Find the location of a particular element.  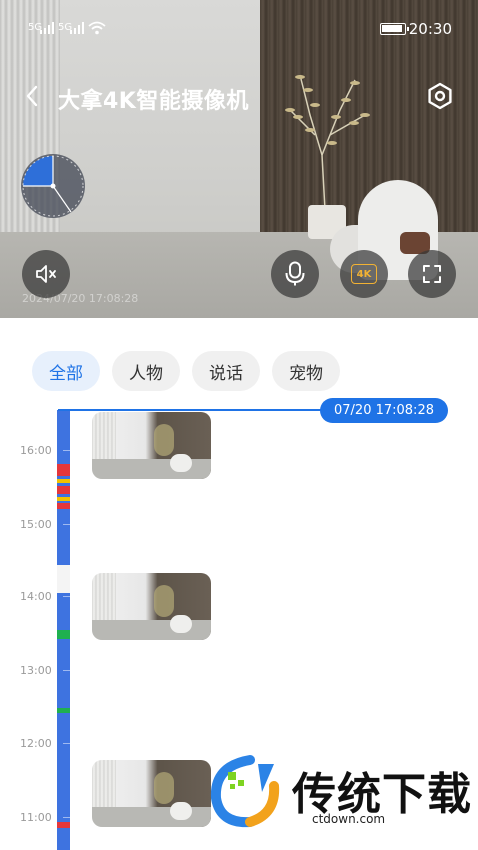

tab-talking: 说话 is located at coordinates (226, 371).